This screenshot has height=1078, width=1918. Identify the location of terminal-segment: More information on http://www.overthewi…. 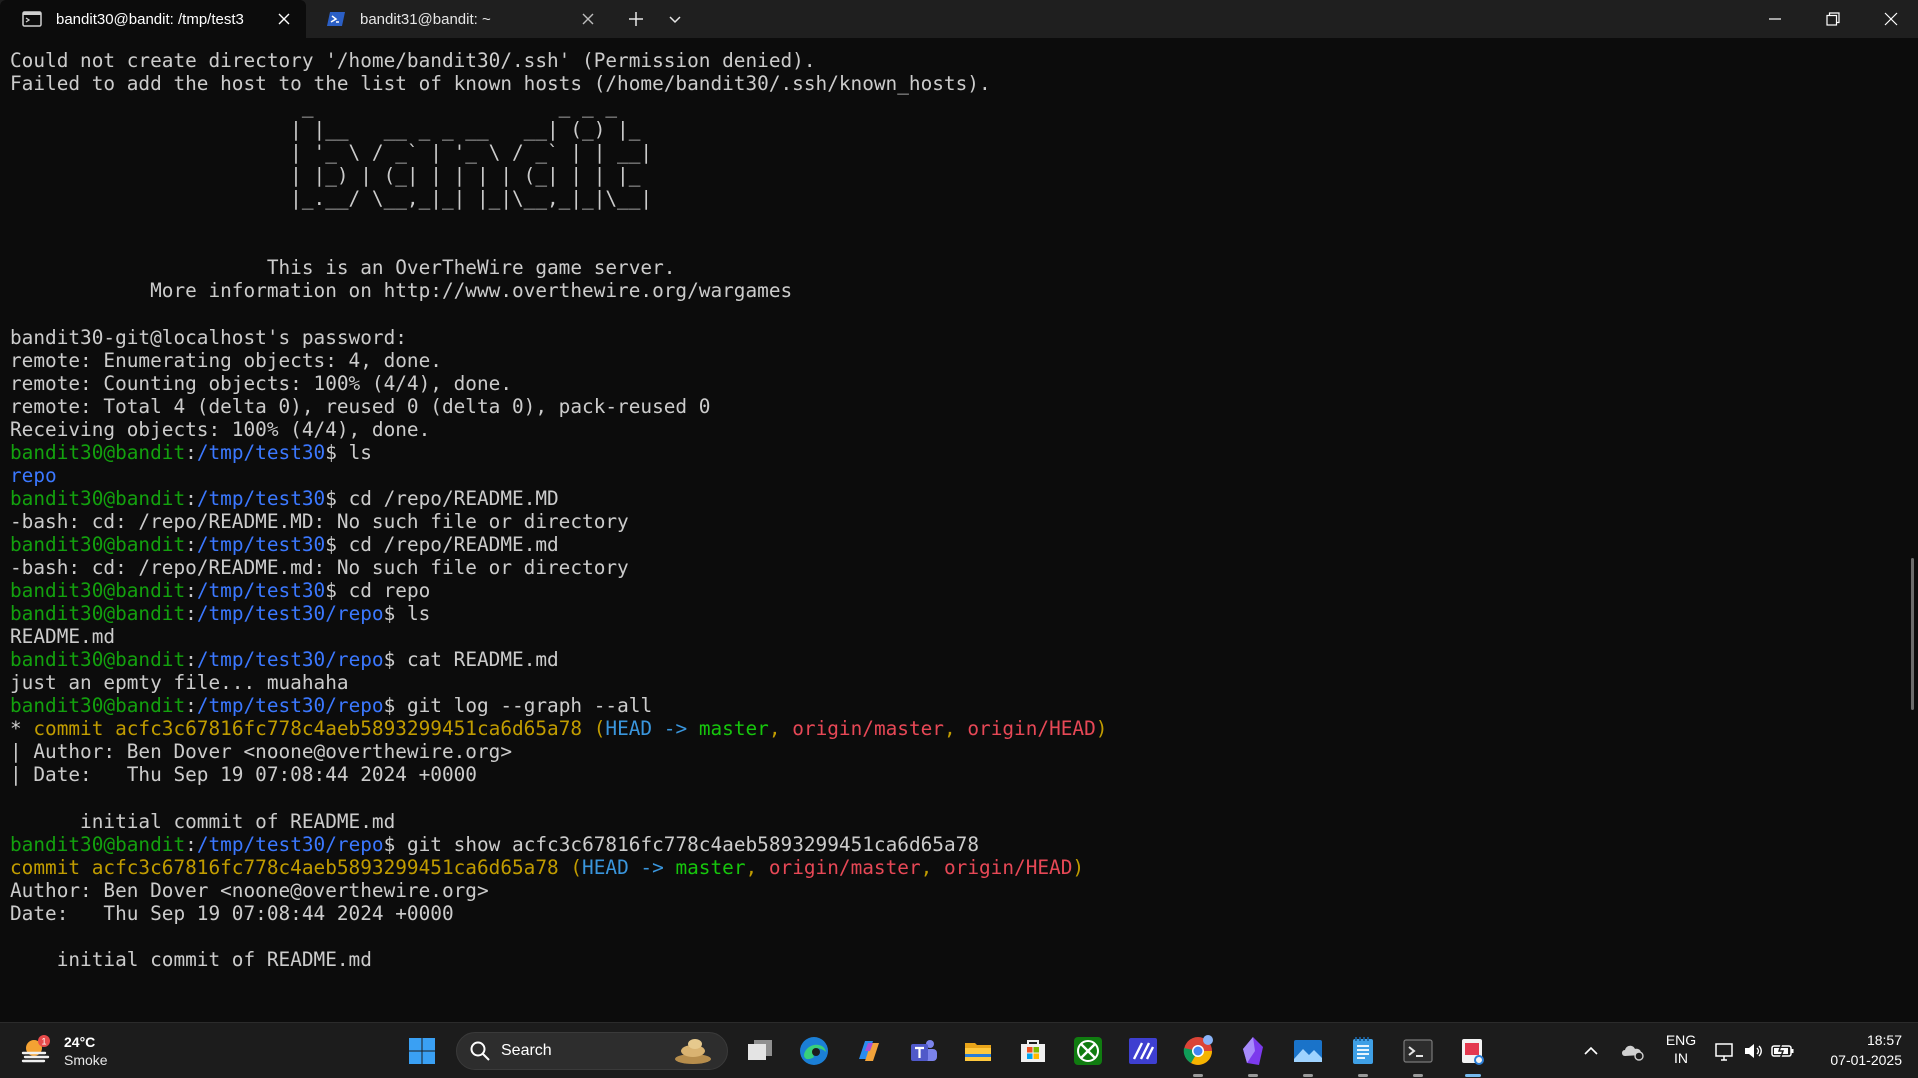
(401, 291).